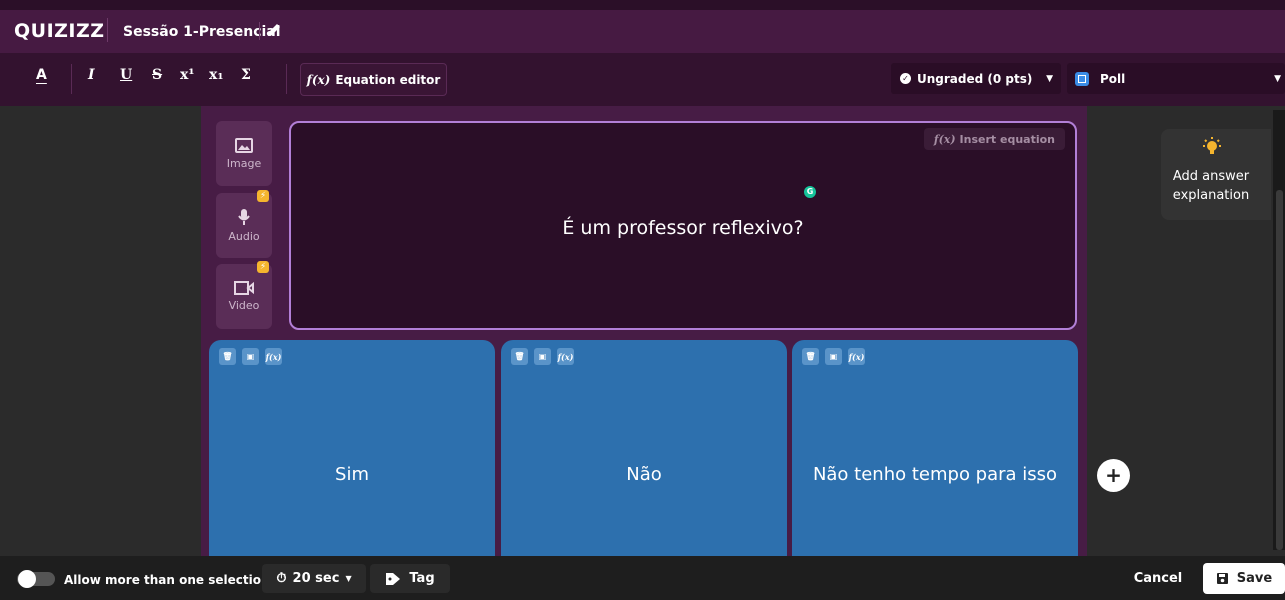 The width and height of the screenshot is (1285, 600). I want to click on subscript-button: x₁, so click(216, 75).